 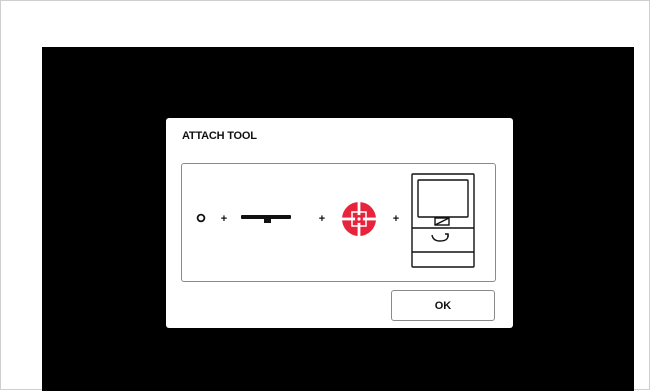 I want to click on ring-icon, so click(x=201, y=218).